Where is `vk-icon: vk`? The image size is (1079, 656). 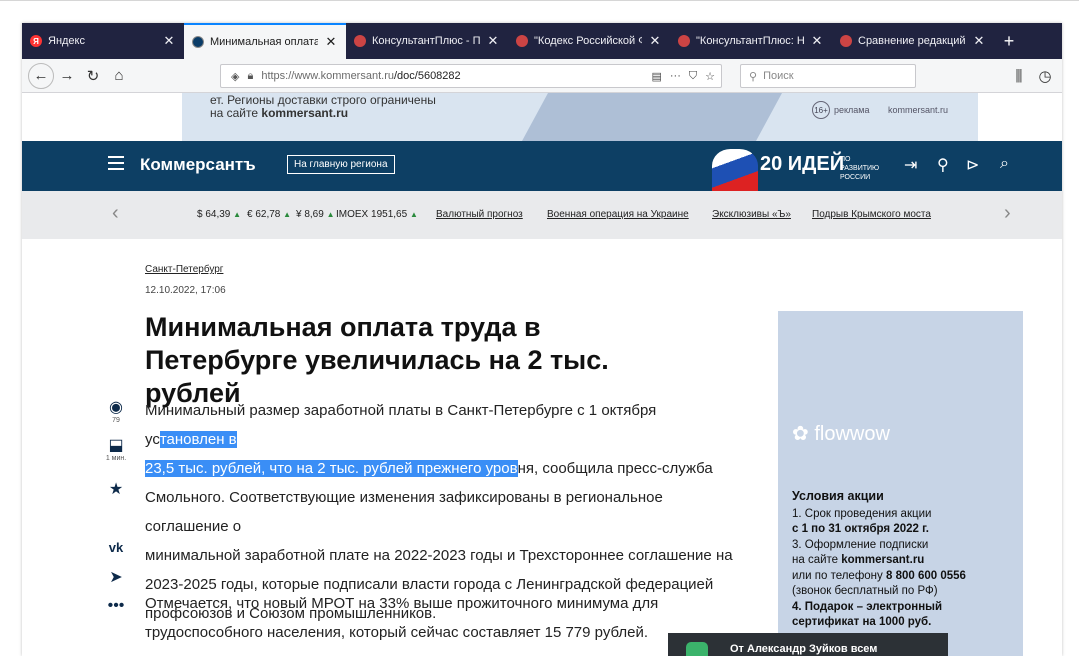 vk-icon: vk is located at coordinates (116, 547).